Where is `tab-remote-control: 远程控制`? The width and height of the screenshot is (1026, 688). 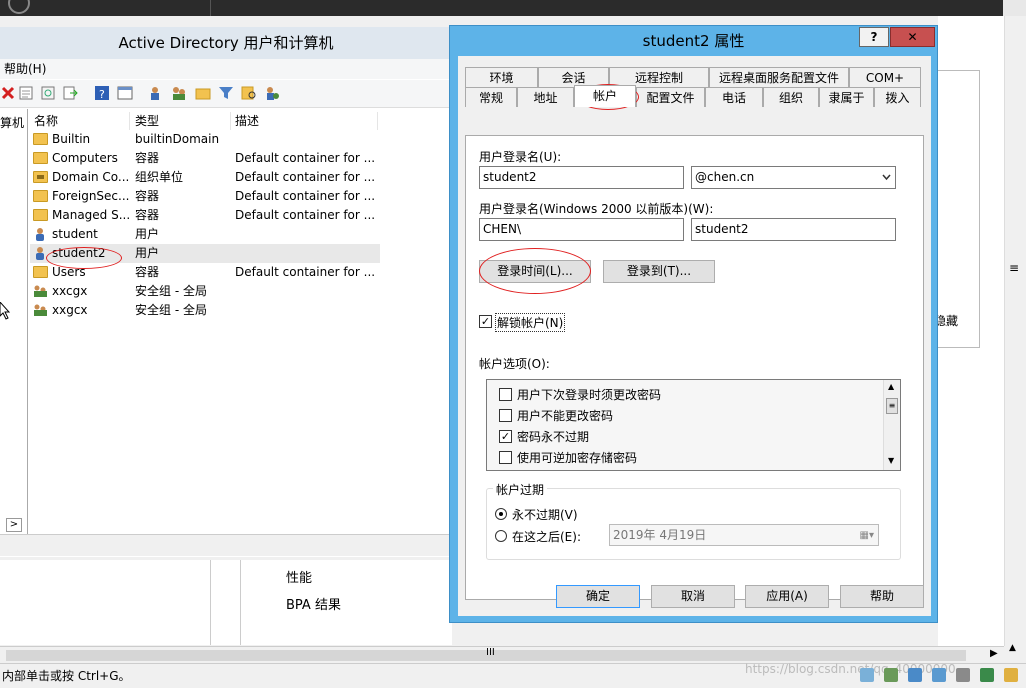 tab-remote-control: 远程控制 is located at coordinates (659, 77).